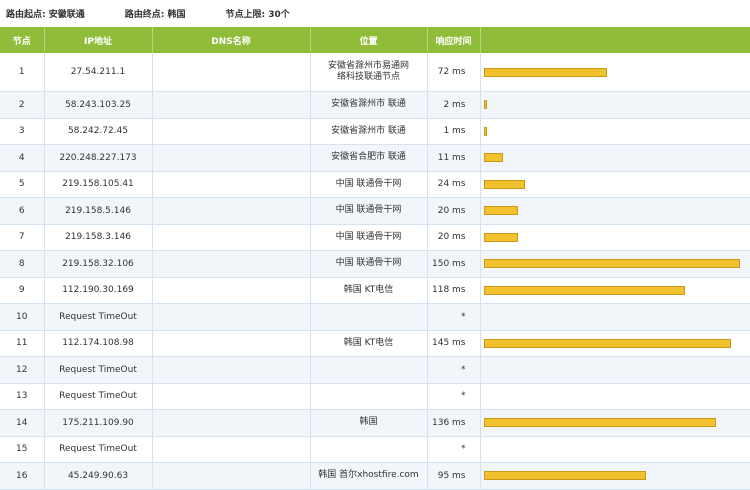  Describe the element at coordinates (454, 72) in the screenshot. I see `response-time-cell: 72 ms` at that location.